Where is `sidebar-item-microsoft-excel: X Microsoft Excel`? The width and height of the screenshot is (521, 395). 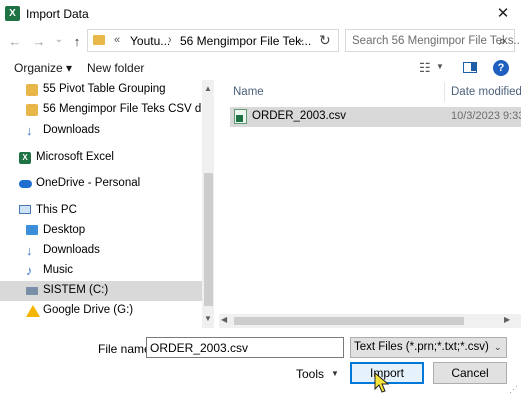 sidebar-item-microsoft-excel: X Microsoft Excel is located at coordinates (101, 158).